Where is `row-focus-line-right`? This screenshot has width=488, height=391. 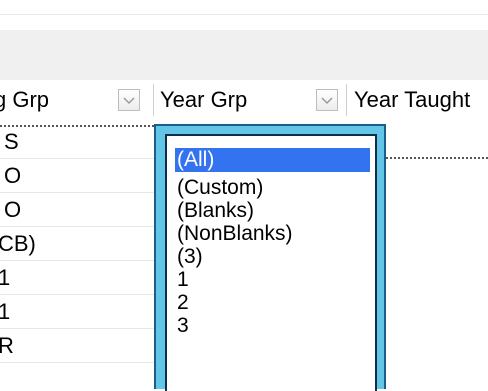 row-focus-line-right is located at coordinates (437, 158).